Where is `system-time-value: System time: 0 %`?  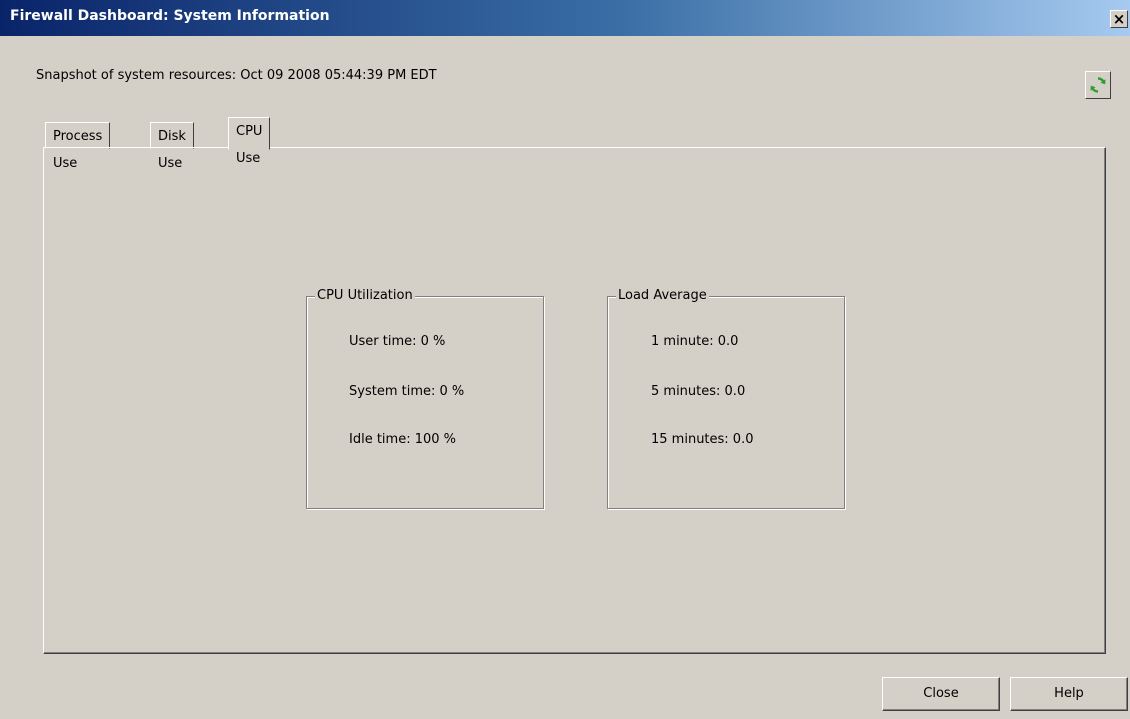 system-time-value: System time: 0 % is located at coordinates (407, 391).